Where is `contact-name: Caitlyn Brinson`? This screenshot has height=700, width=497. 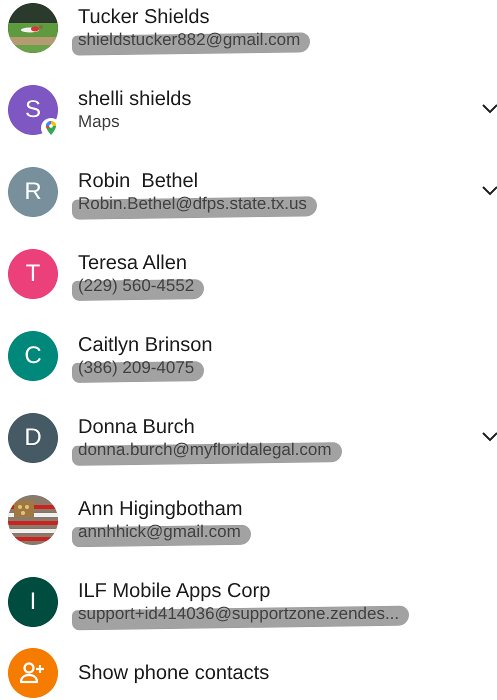 contact-name: Caitlyn Brinson is located at coordinates (145, 345).